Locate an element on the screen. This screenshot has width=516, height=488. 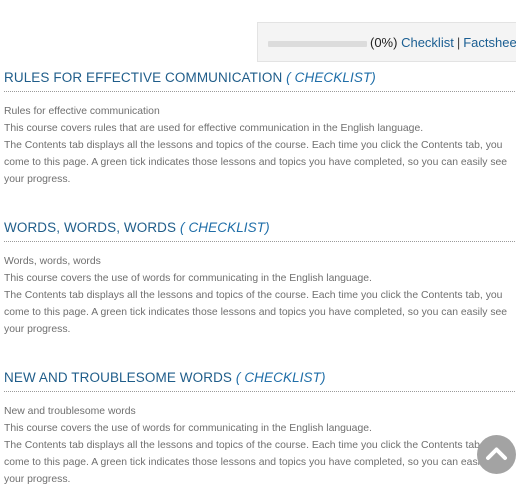
progress-bar is located at coordinates (317, 44).